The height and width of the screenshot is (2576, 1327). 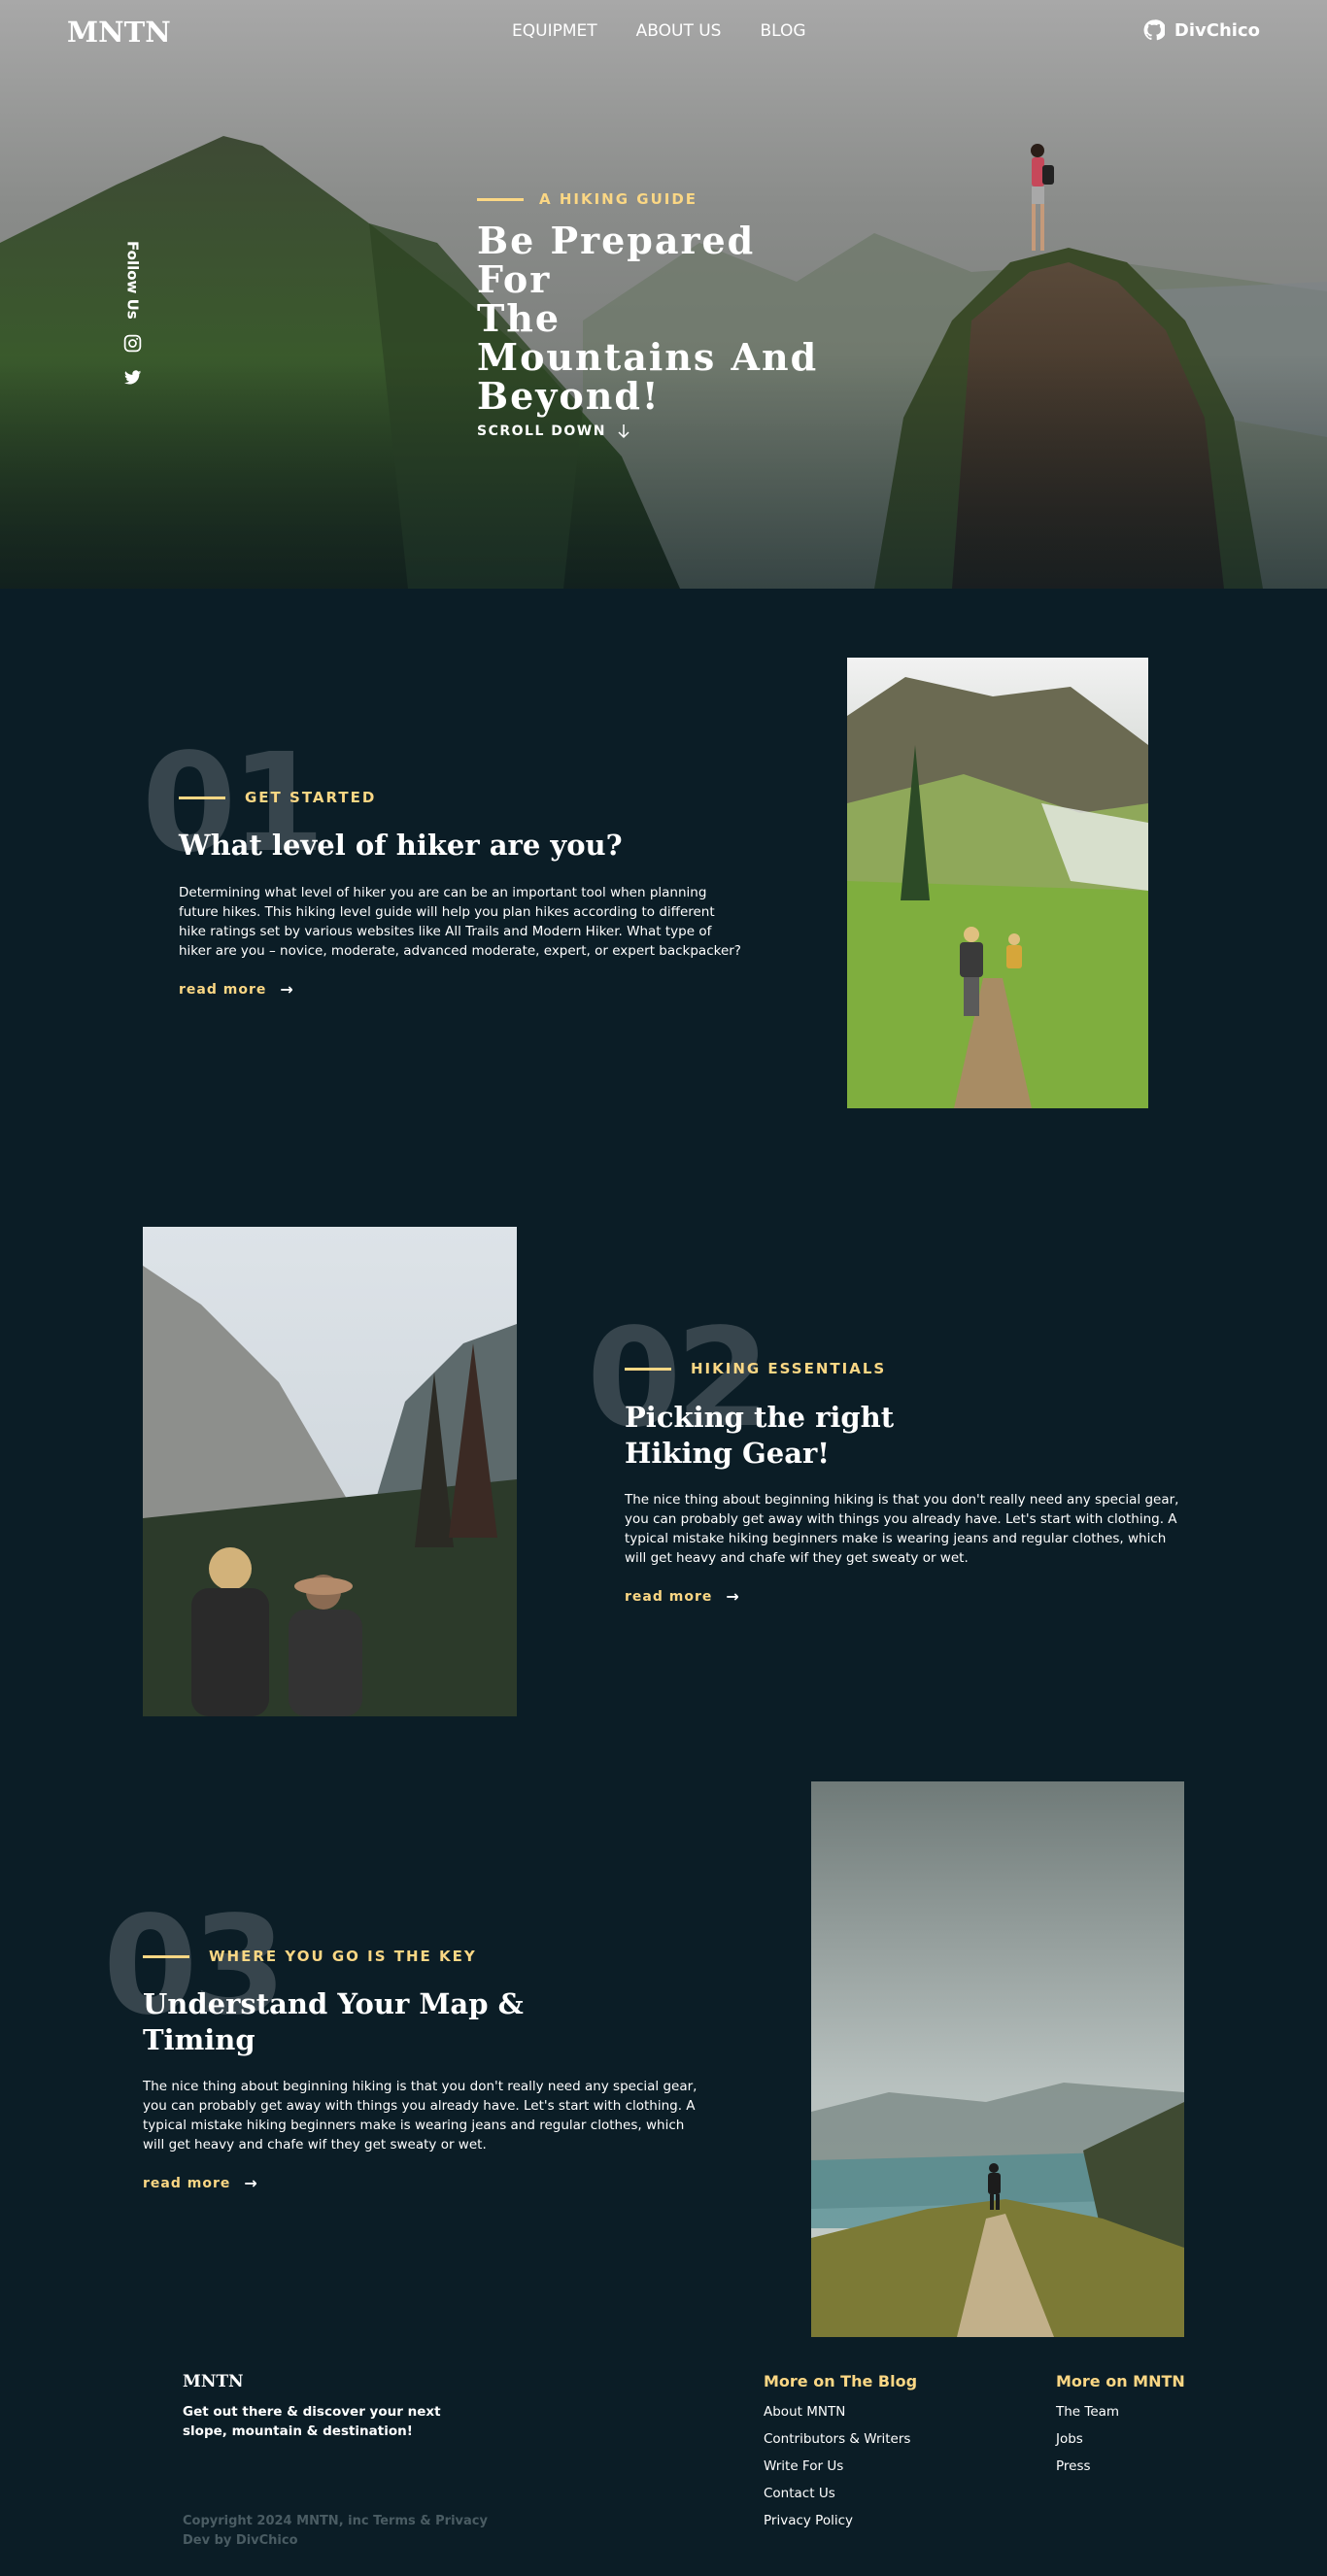 I want to click on footer-mntn-column: More on MNTN The Team Jobs Press, so click(x=1120, y=2428).